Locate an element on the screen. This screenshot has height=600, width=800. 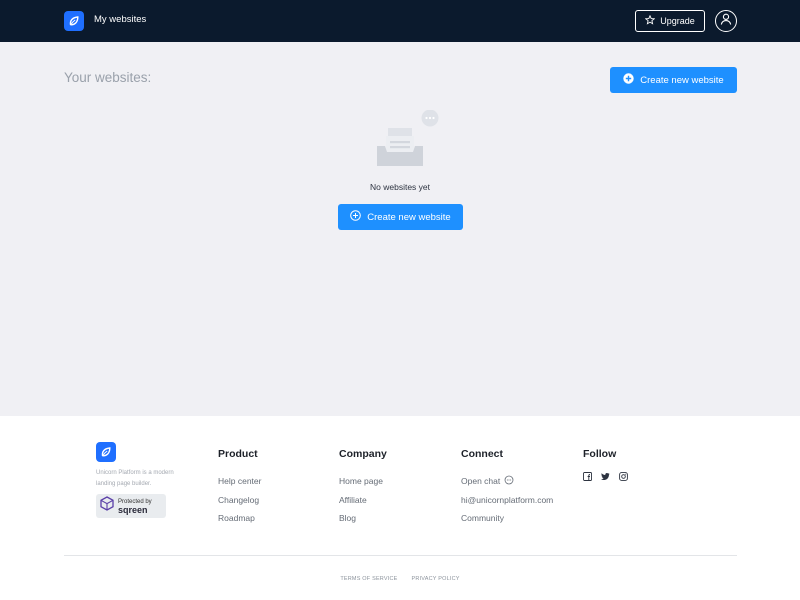
social-links is located at coordinates (605, 476).